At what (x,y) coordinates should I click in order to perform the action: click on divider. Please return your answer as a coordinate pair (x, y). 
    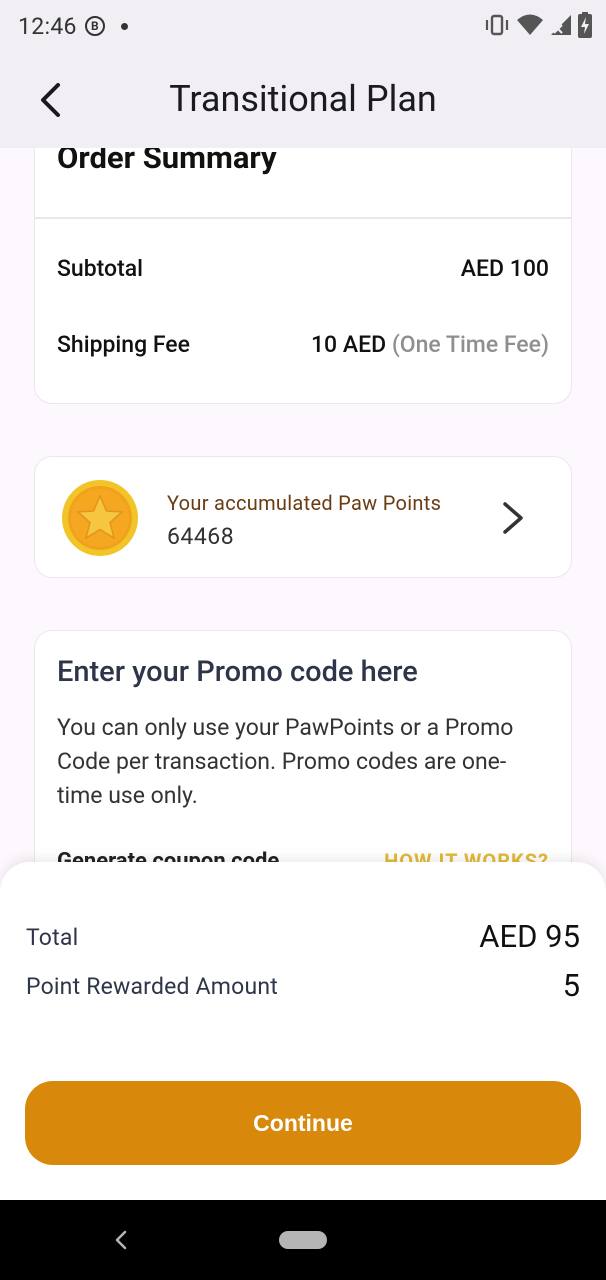
    Looking at the image, I should click on (303, 218).